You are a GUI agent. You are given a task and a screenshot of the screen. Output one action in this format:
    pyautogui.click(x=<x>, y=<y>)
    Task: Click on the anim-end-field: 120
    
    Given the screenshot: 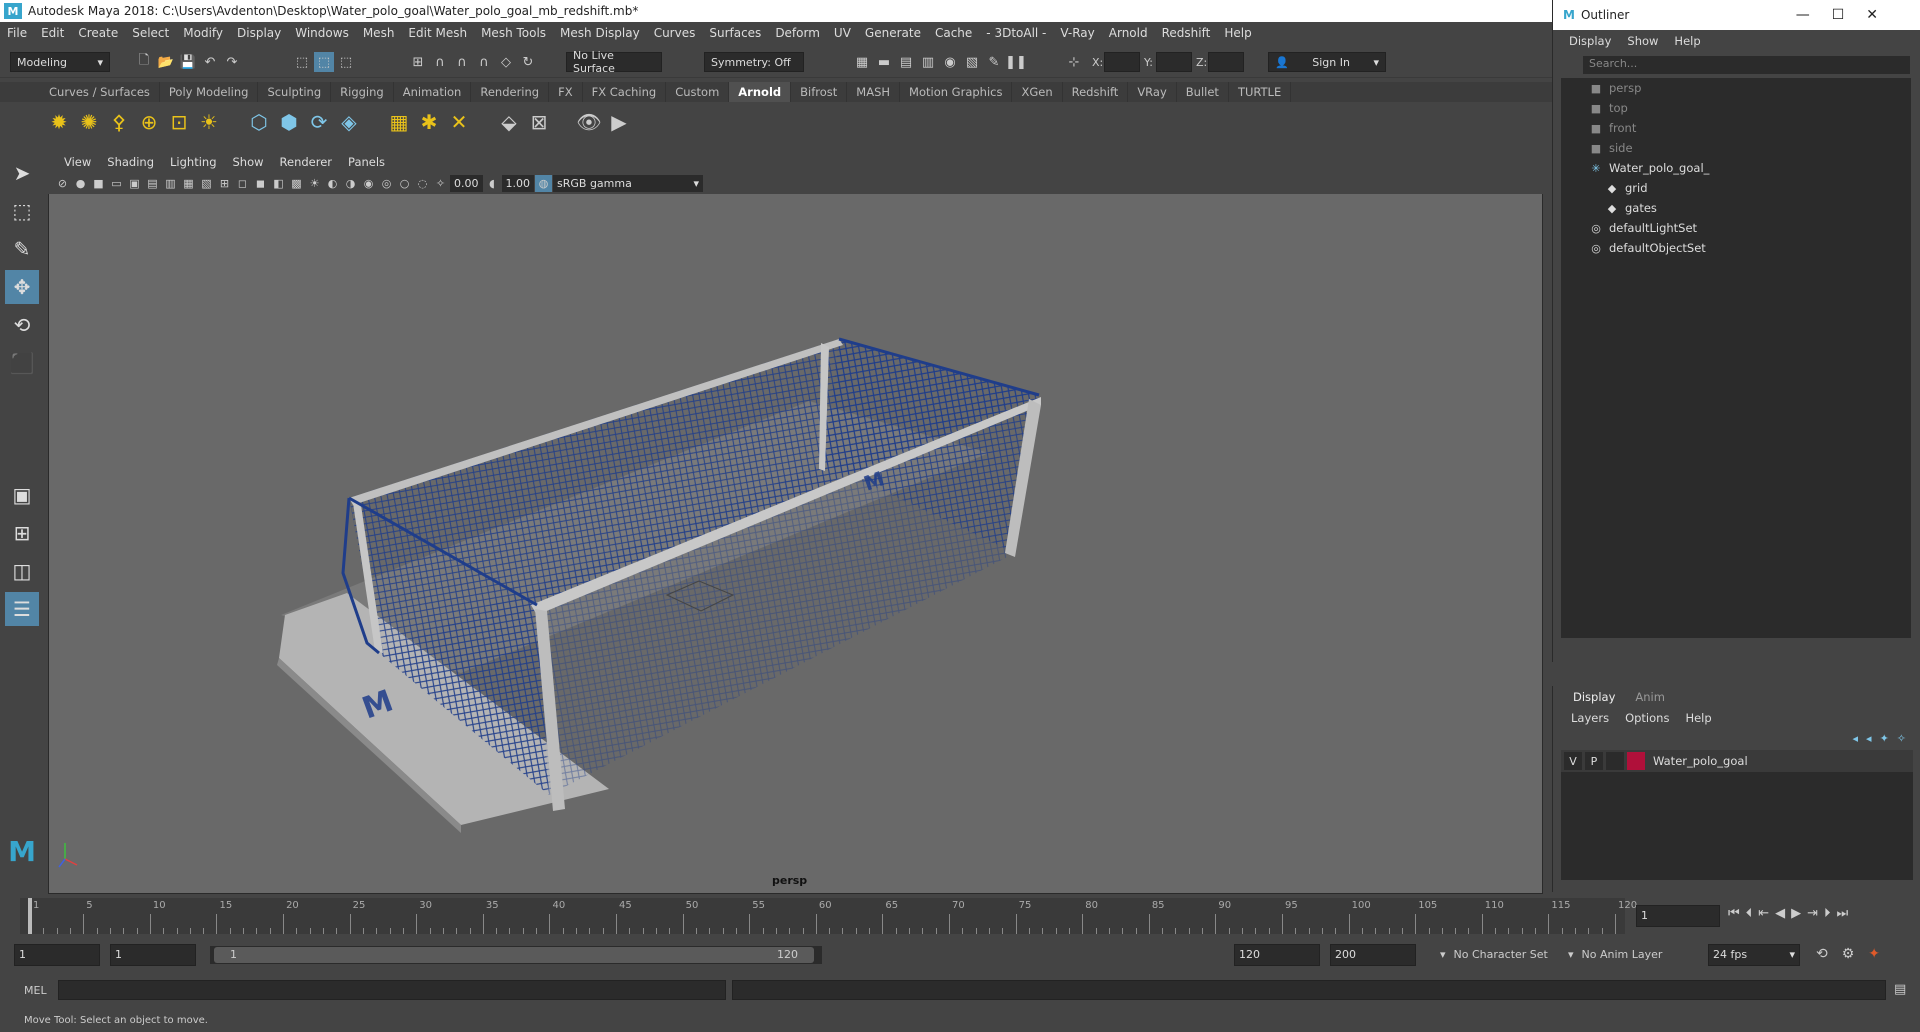 What is the action you would take?
    pyautogui.click(x=1277, y=955)
    